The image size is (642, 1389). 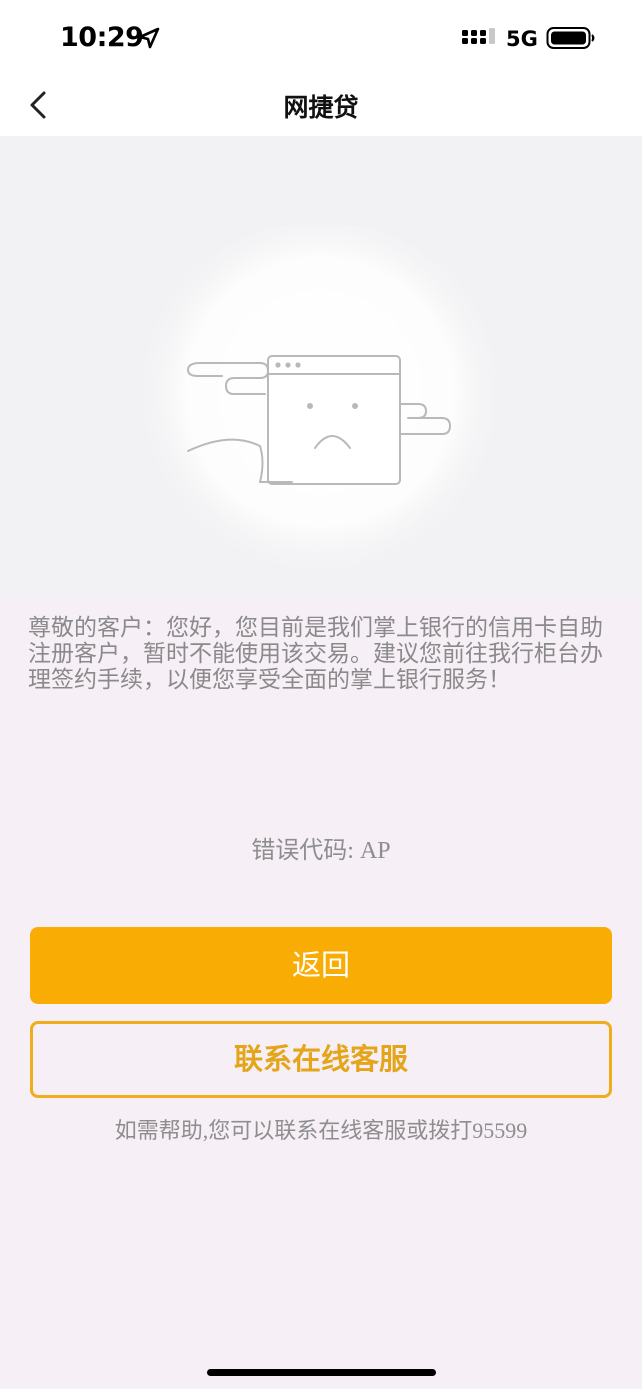 I want to click on status-bar: 10:29 5G, so click(x=321, y=38).